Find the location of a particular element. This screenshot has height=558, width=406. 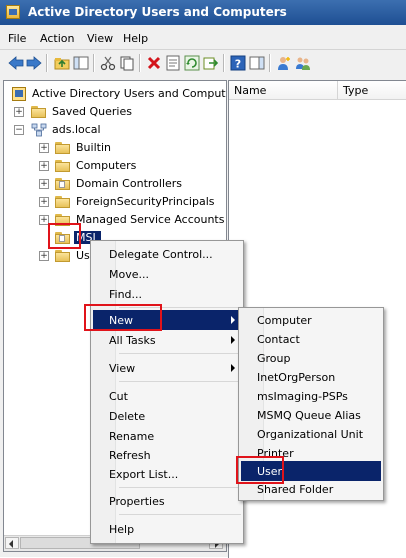

title-bar: Active Directory Users and Computers is located at coordinates (203, 12).